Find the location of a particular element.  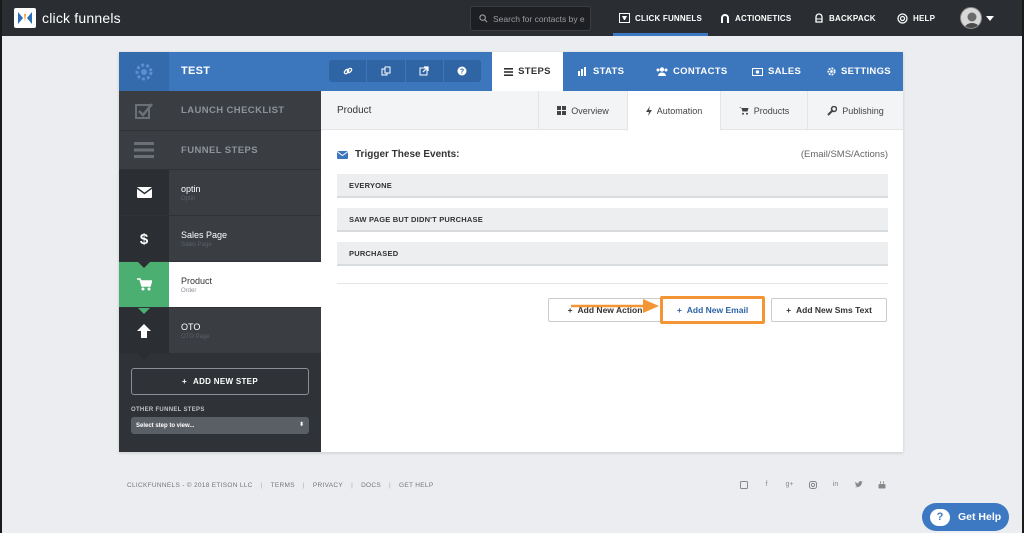

instagram-icon is located at coordinates (812, 484).